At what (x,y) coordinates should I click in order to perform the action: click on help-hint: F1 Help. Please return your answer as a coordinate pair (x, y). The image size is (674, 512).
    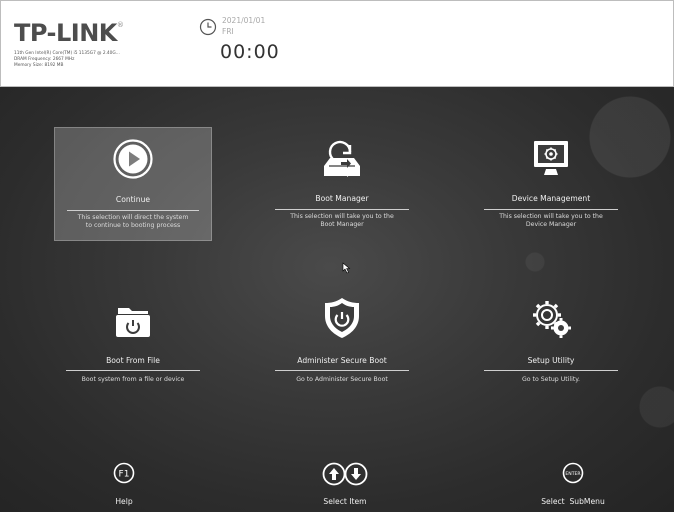
    Looking at the image, I should click on (124, 484).